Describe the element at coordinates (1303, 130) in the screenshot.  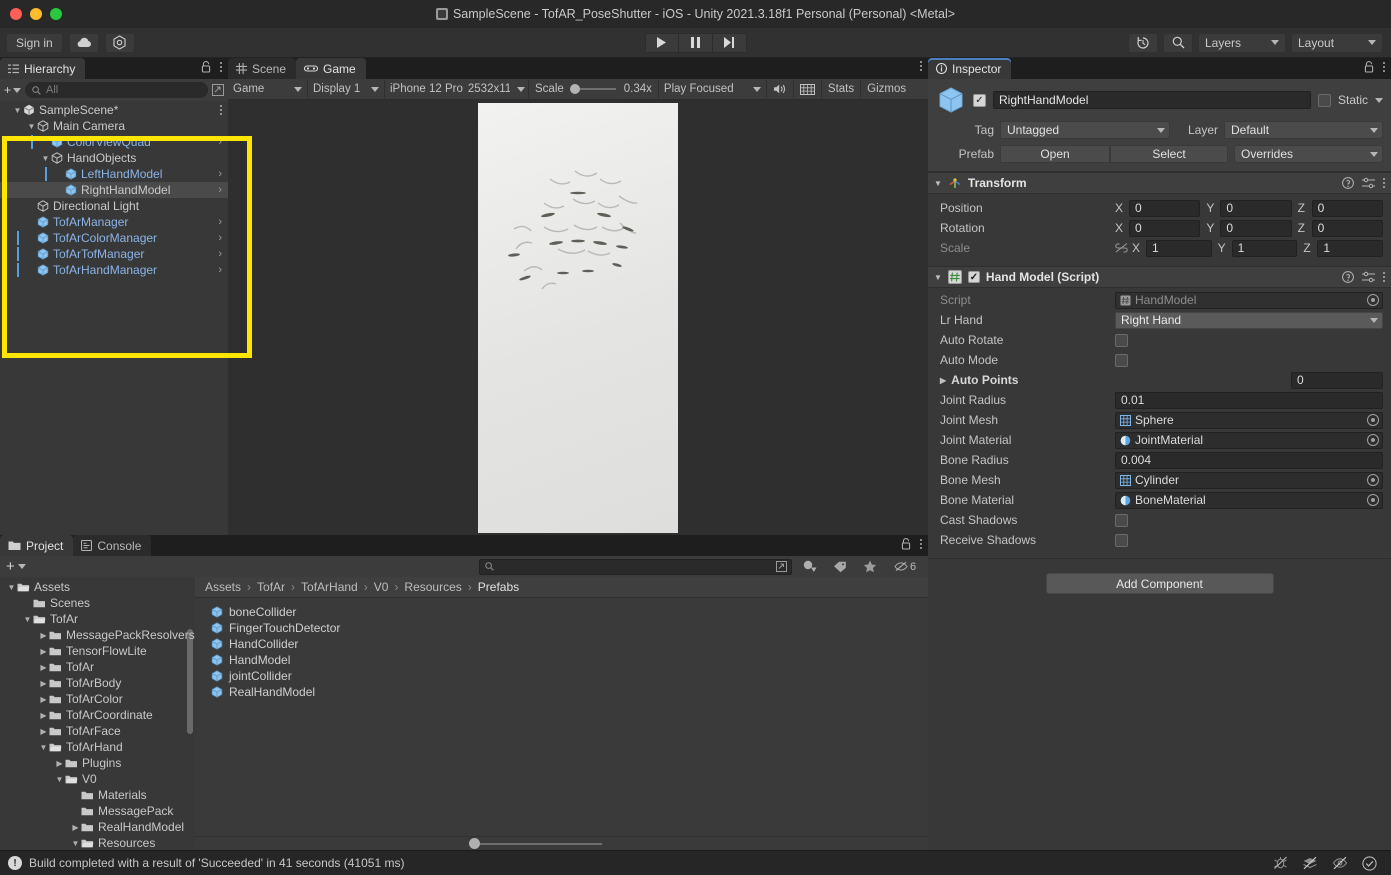
I see `layer-dropdown: Default` at that location.